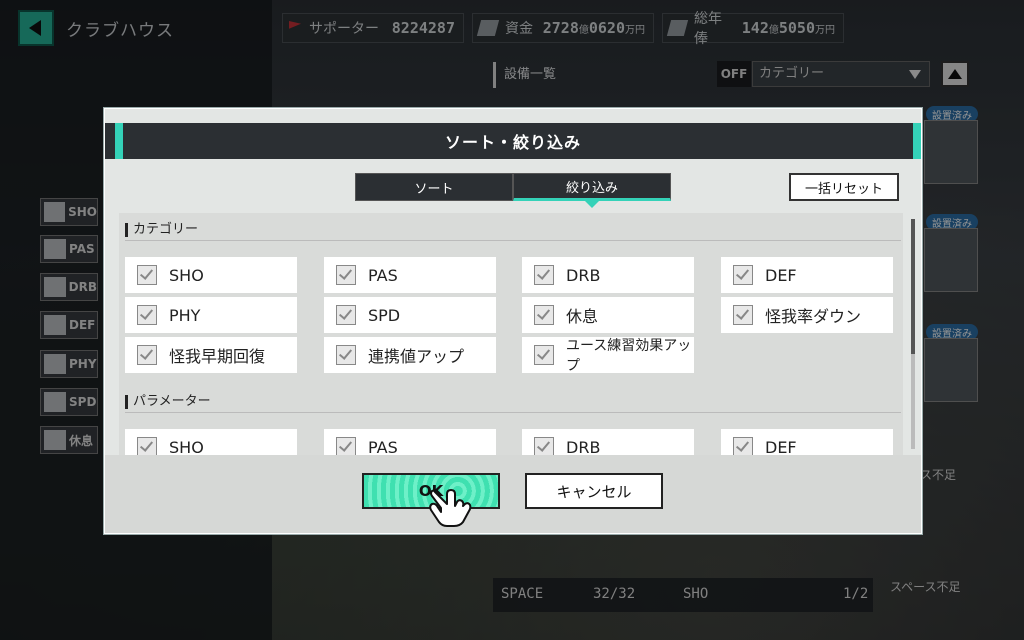  Describe the element at coordinates (410, 275) in the screenshot. I see `checkbox-category-pas: PAS` at that location.